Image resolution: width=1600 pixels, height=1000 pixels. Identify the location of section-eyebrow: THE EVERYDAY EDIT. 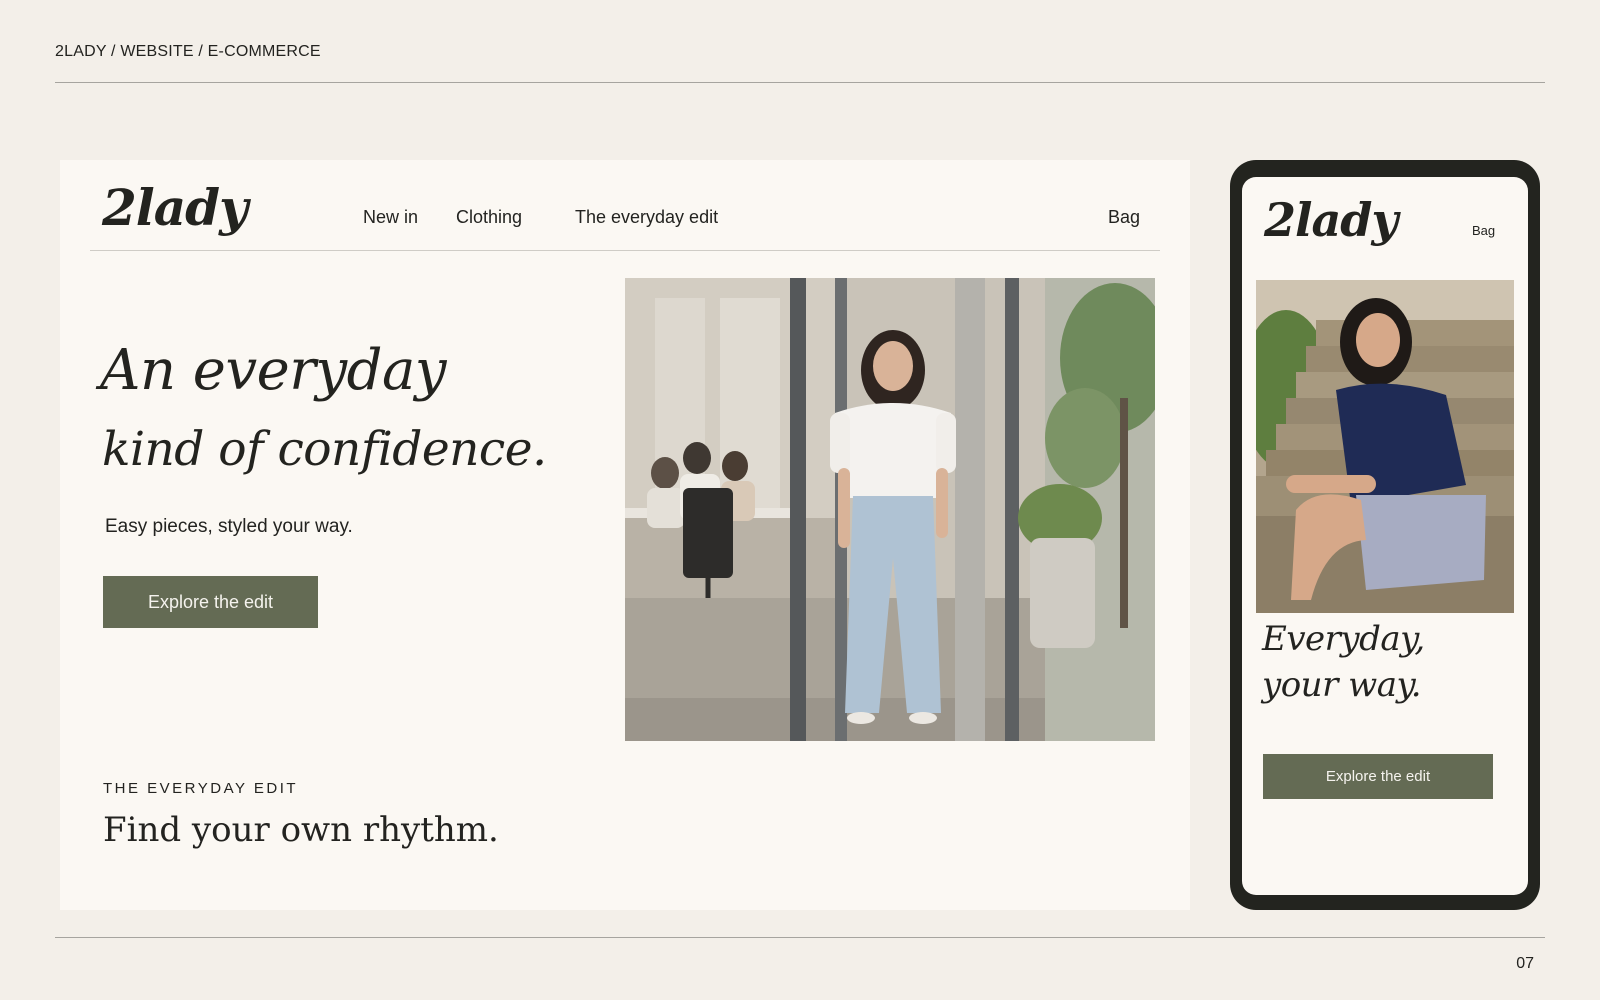
(201, 788).